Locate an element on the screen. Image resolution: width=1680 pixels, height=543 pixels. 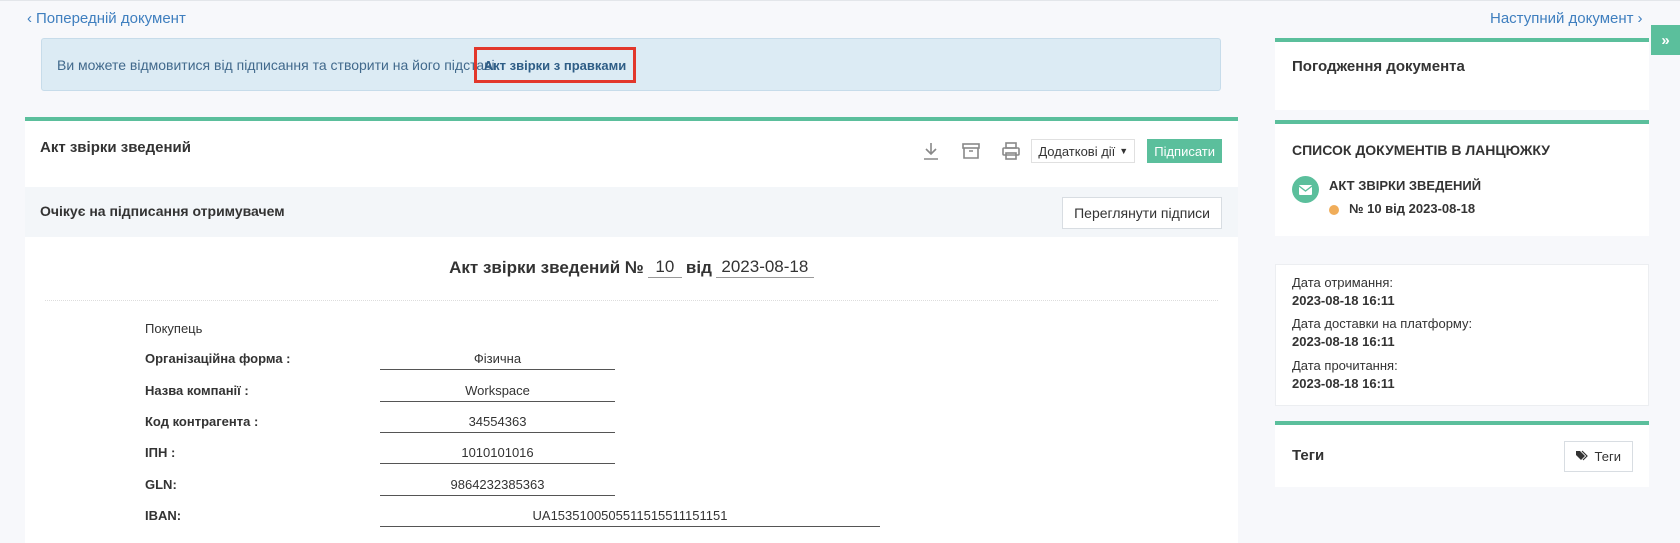
print-icon is located at coordinates (1011, 151).